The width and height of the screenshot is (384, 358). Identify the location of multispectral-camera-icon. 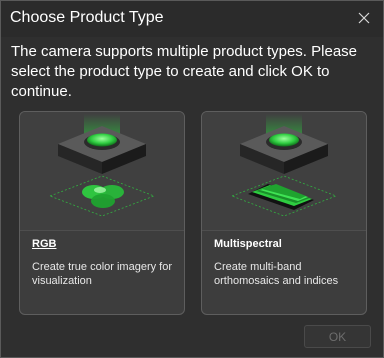
(284, 171).